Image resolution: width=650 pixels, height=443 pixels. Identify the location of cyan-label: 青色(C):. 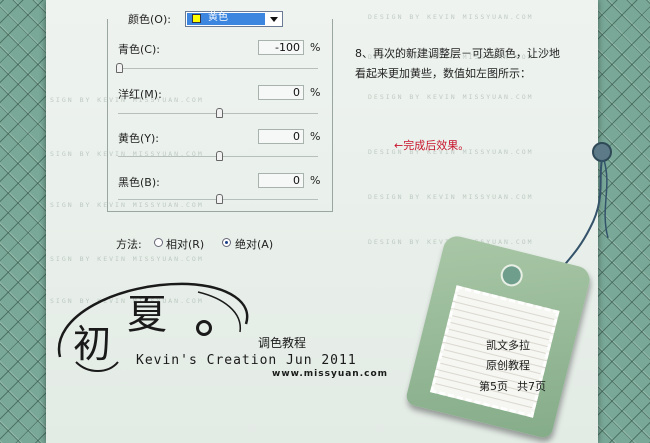
(139, 49).